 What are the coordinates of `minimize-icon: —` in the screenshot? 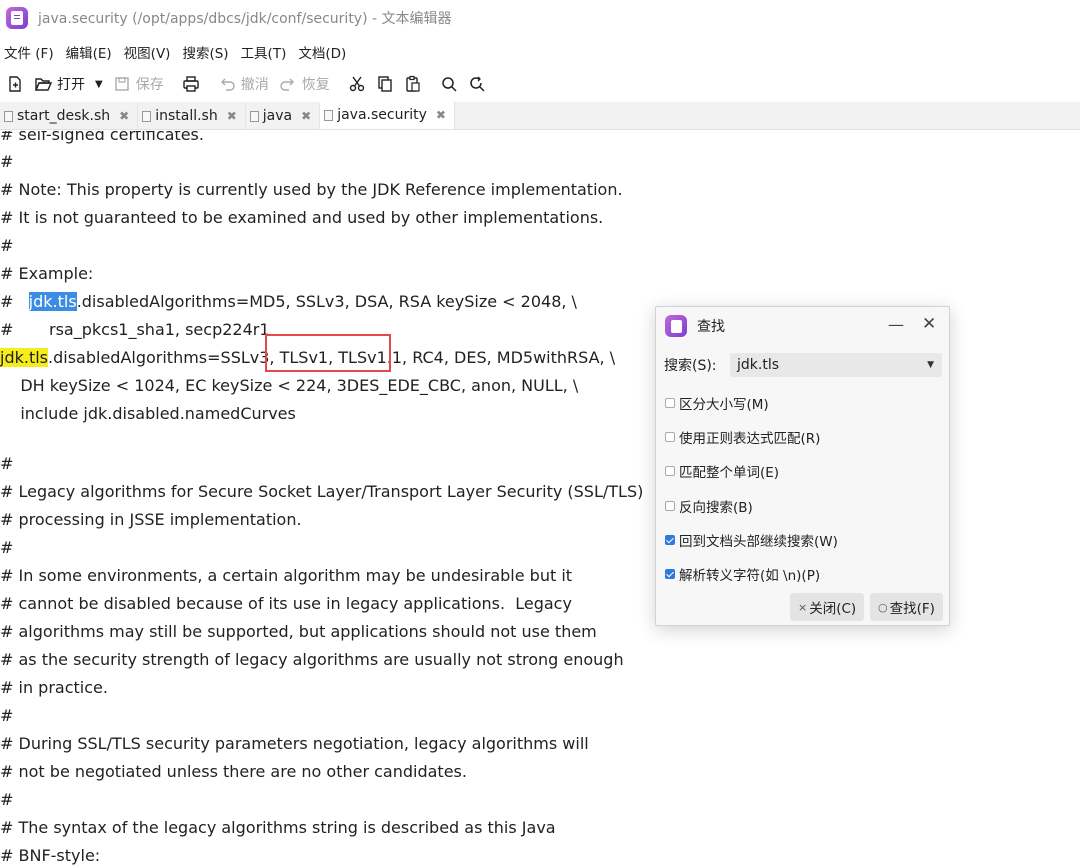 It's located at (896, 324).